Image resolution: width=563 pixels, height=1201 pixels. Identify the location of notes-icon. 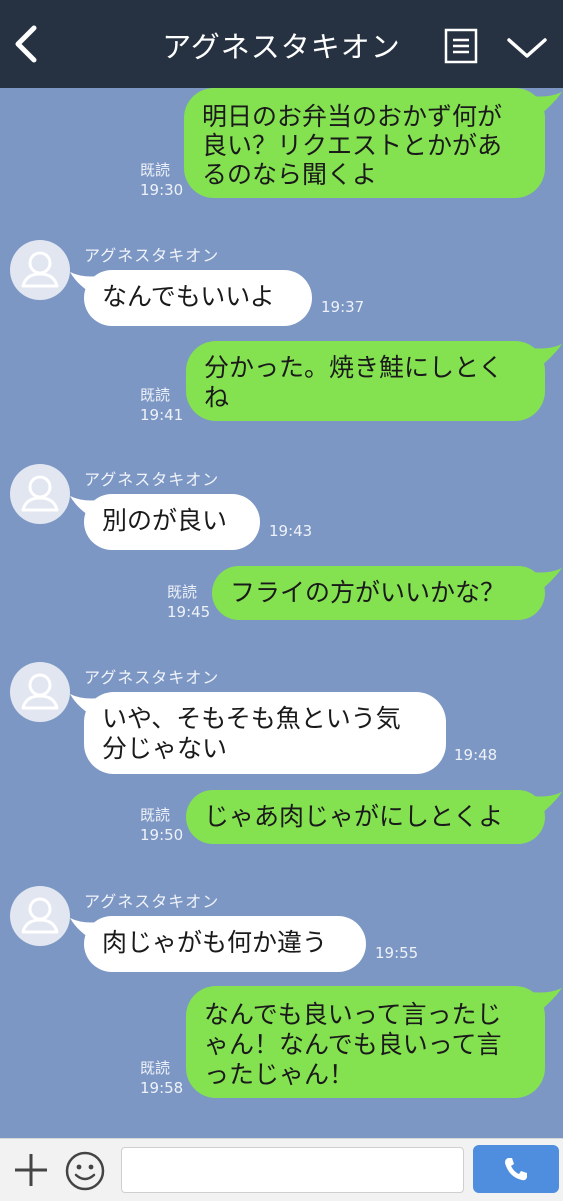
(461, 46).